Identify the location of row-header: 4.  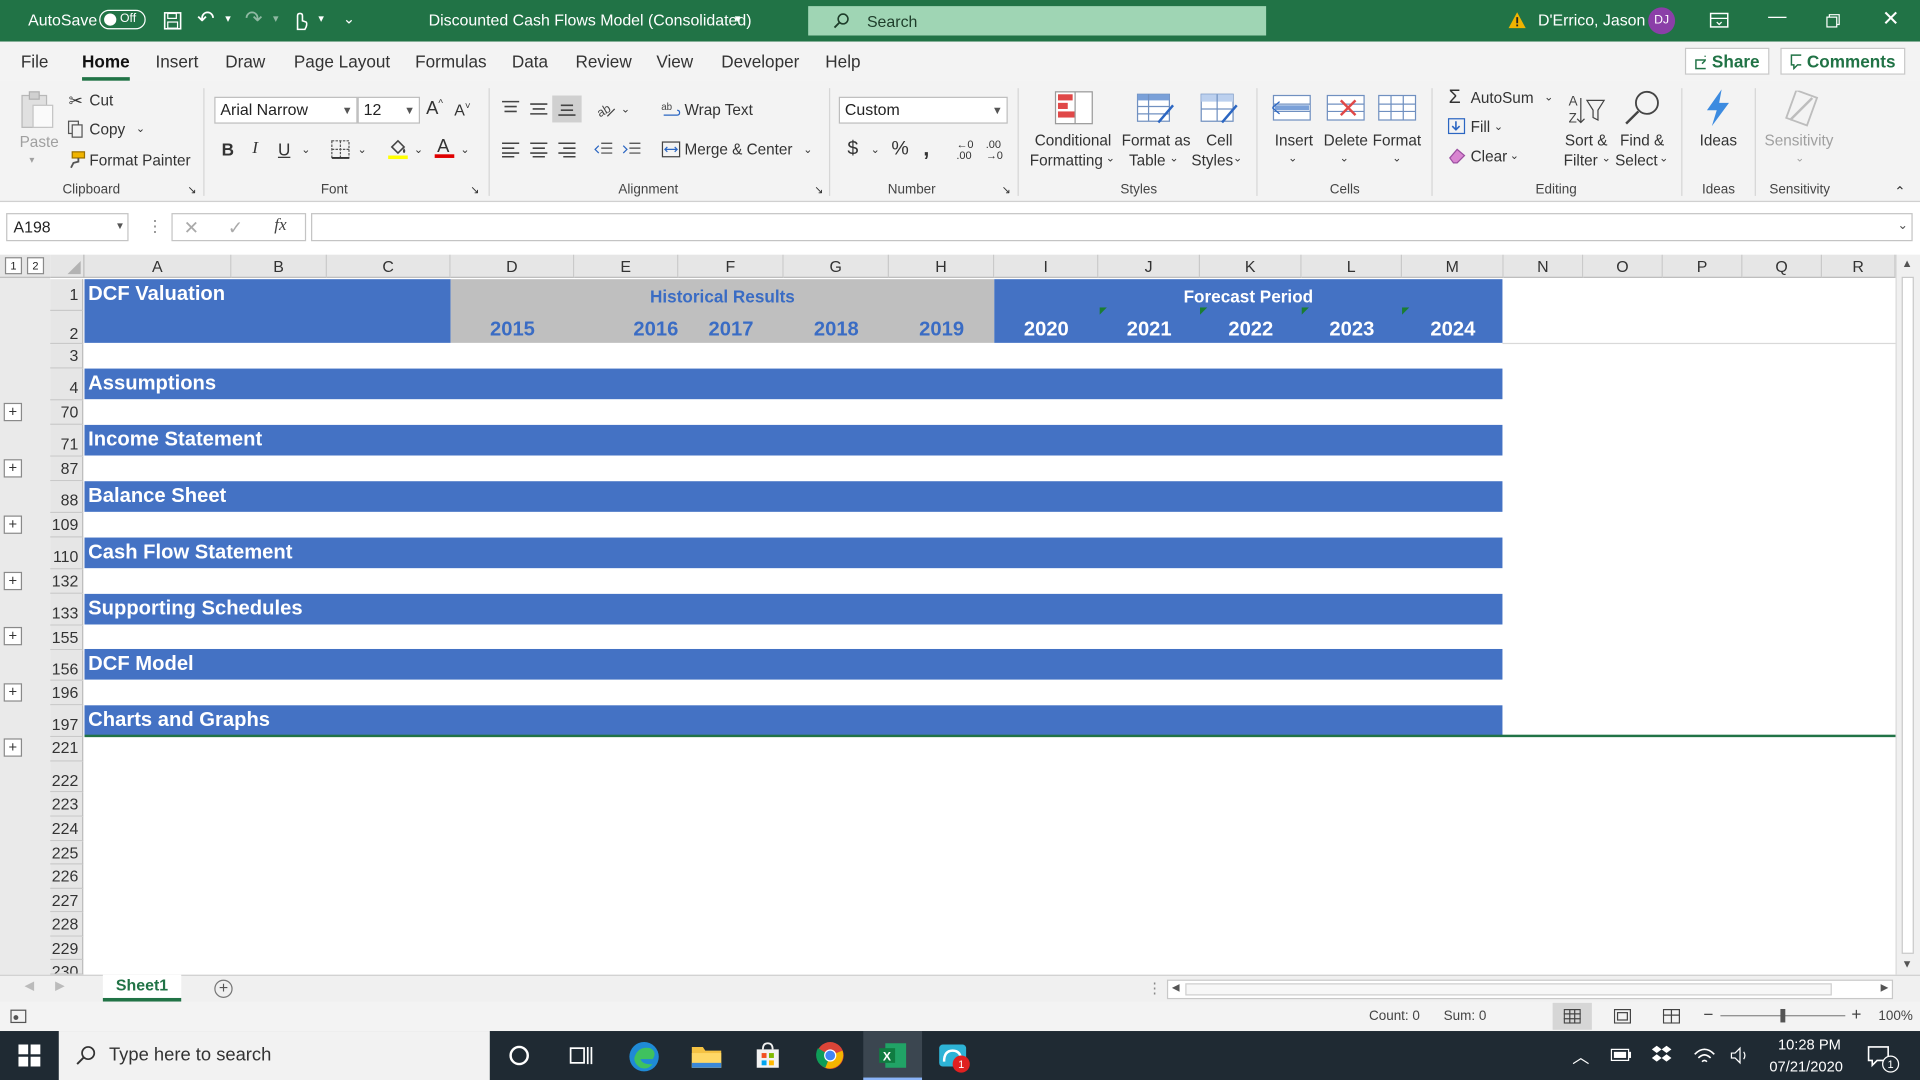
(67, 384).